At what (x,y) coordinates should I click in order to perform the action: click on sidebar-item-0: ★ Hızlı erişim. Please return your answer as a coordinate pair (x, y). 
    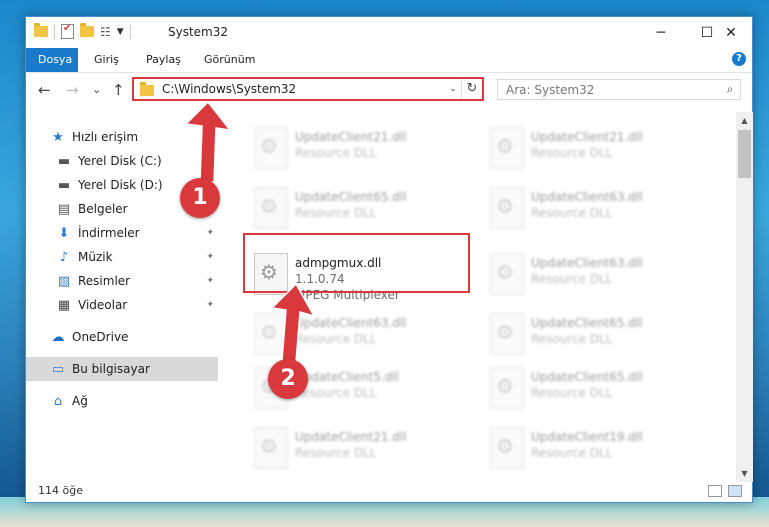
    Looking at the image, I should click on (122, 137).